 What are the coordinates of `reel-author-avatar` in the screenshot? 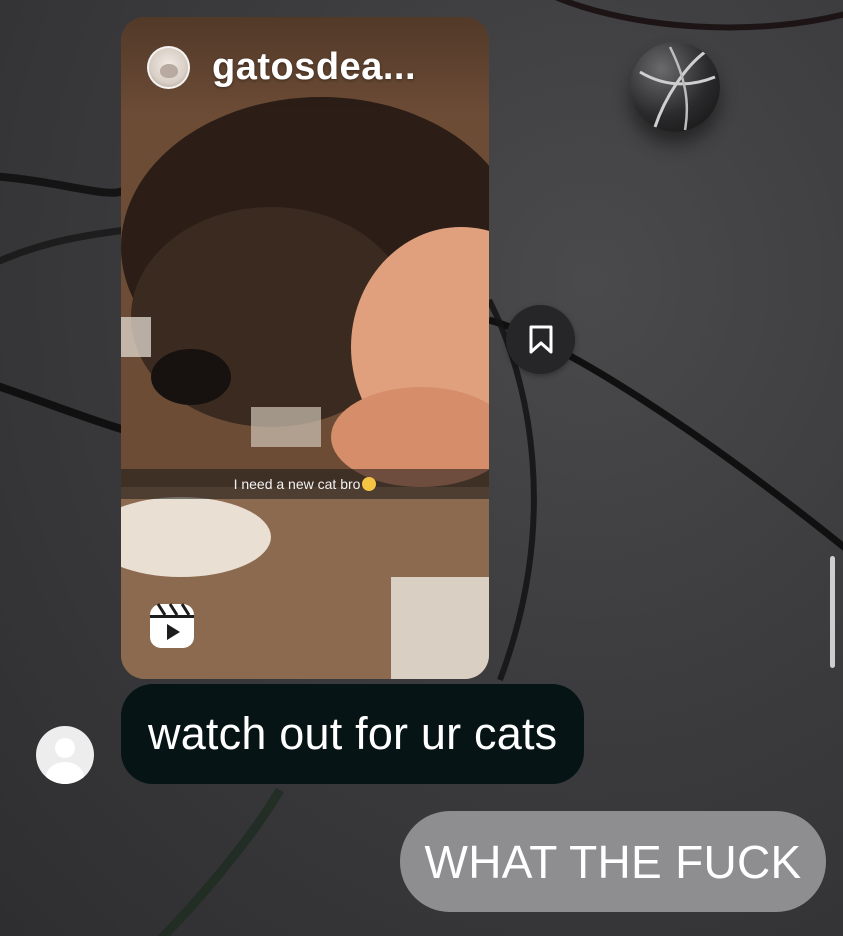 It's located at (168, 67).